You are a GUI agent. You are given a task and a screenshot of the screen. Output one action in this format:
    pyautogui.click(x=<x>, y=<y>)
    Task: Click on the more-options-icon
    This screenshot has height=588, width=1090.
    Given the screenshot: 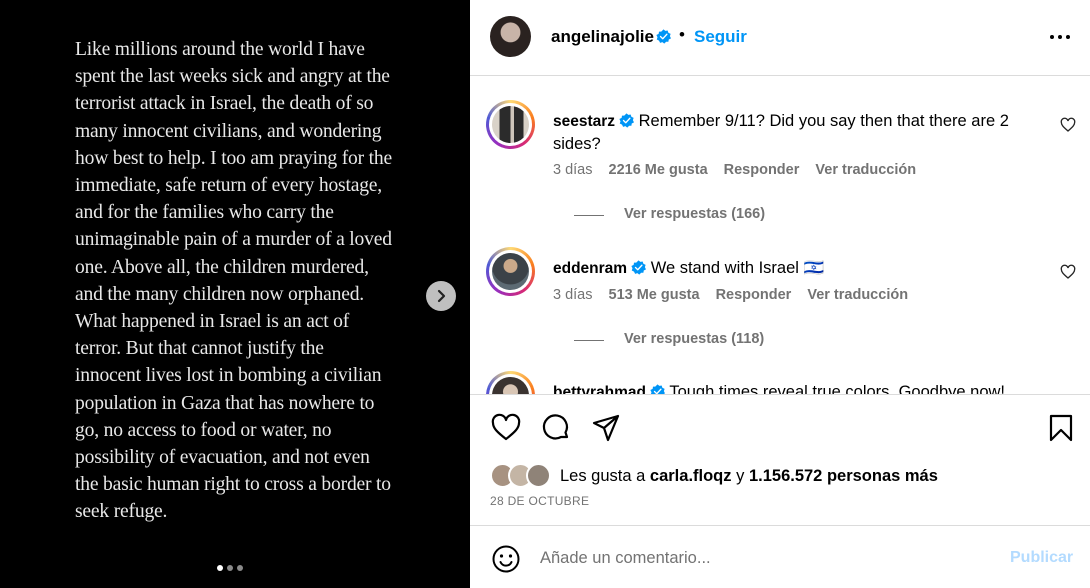 What is the action you would take?
    pyautogui.click(x=1060, y=37)
    